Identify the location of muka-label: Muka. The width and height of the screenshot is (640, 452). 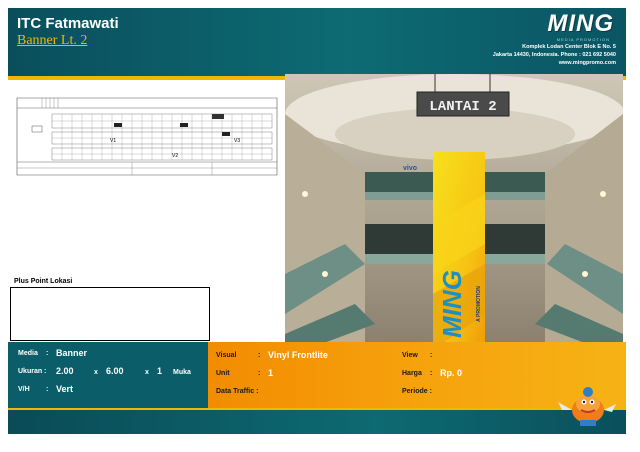
(182, 372).